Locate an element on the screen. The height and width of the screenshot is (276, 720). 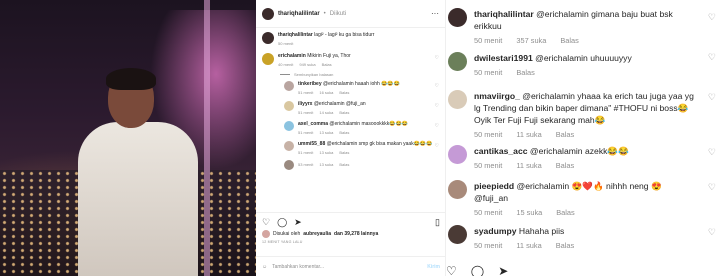
liker-avatar is located at coordinates (266, 234).